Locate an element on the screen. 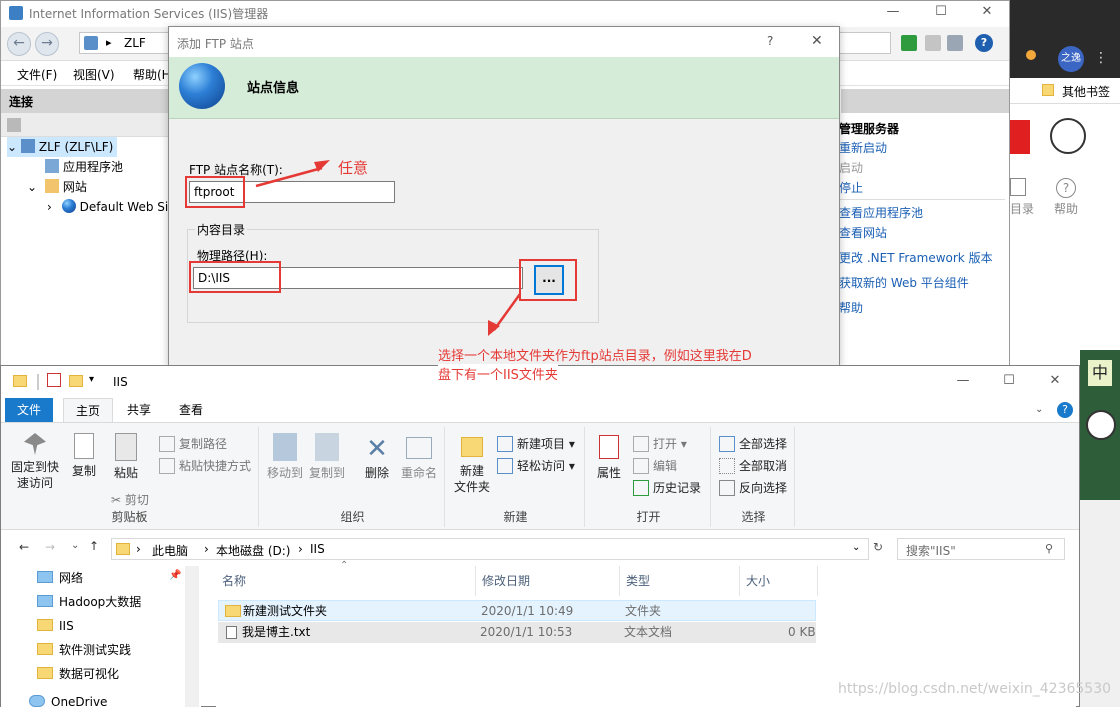  breadcrumb-sep: › is located at coordinates (300, 549).